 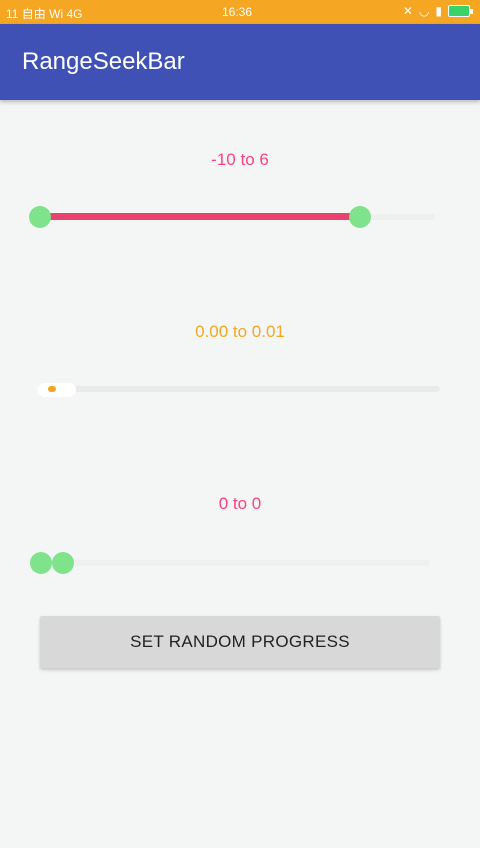 What do you see at coordinates (460, 11) in the screenshot?
I see `battery-icon` at bounding box center [460, 11].